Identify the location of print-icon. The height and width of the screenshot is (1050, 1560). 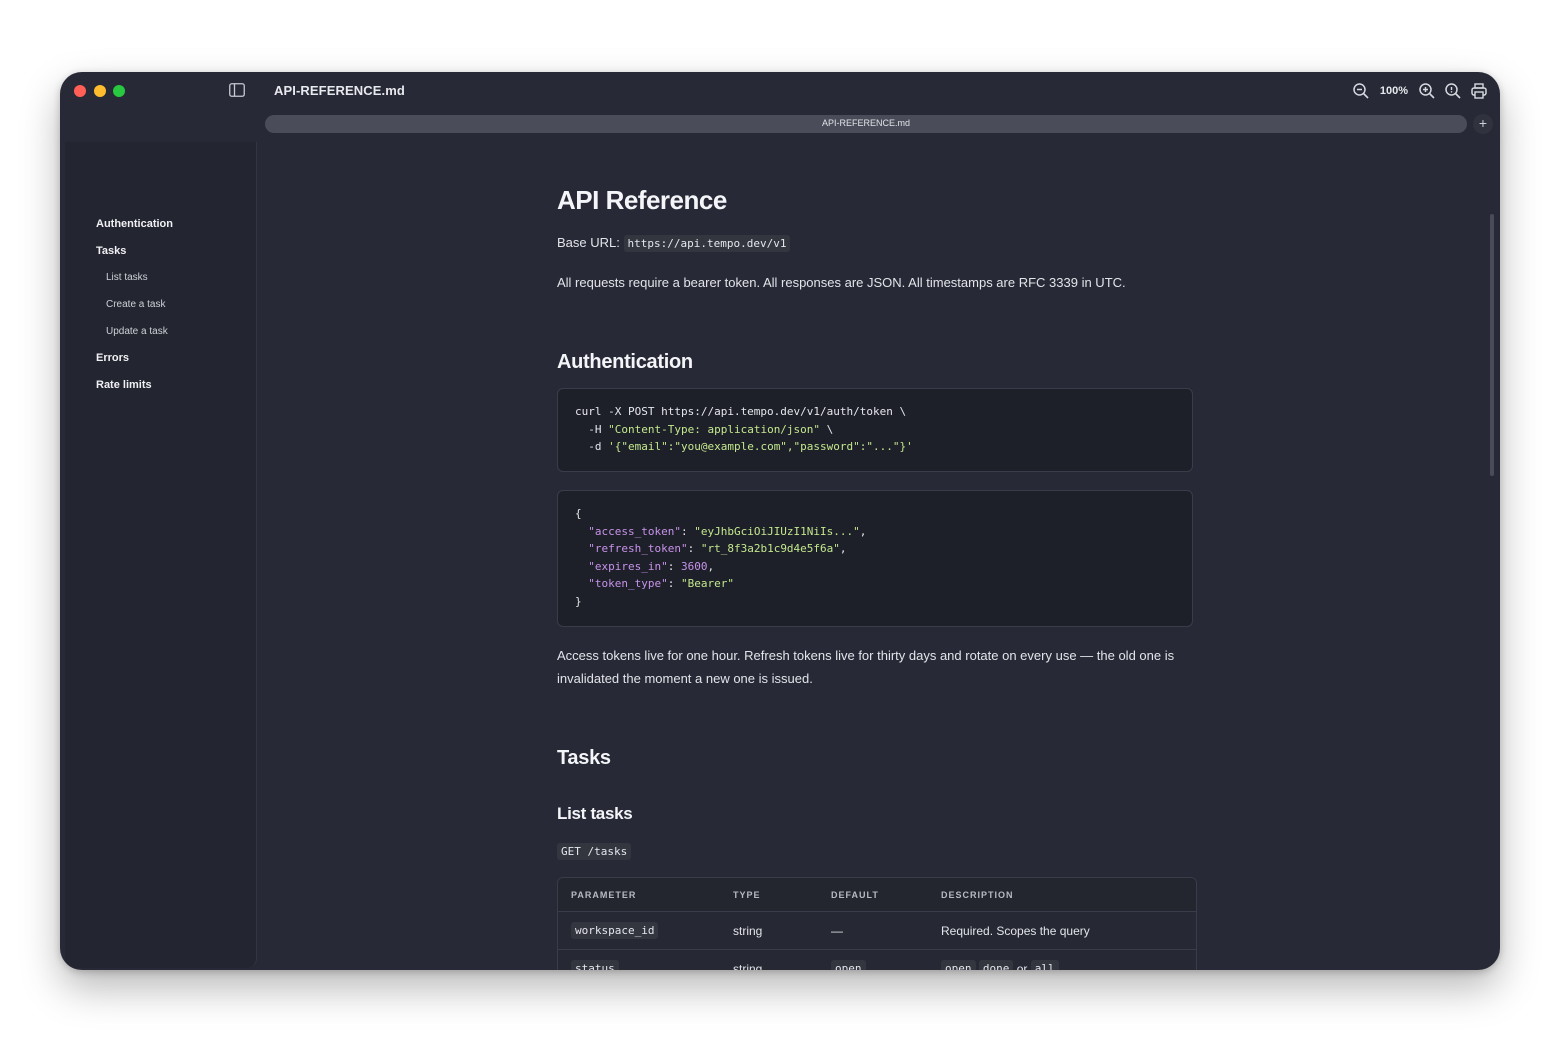
(1479, 91).